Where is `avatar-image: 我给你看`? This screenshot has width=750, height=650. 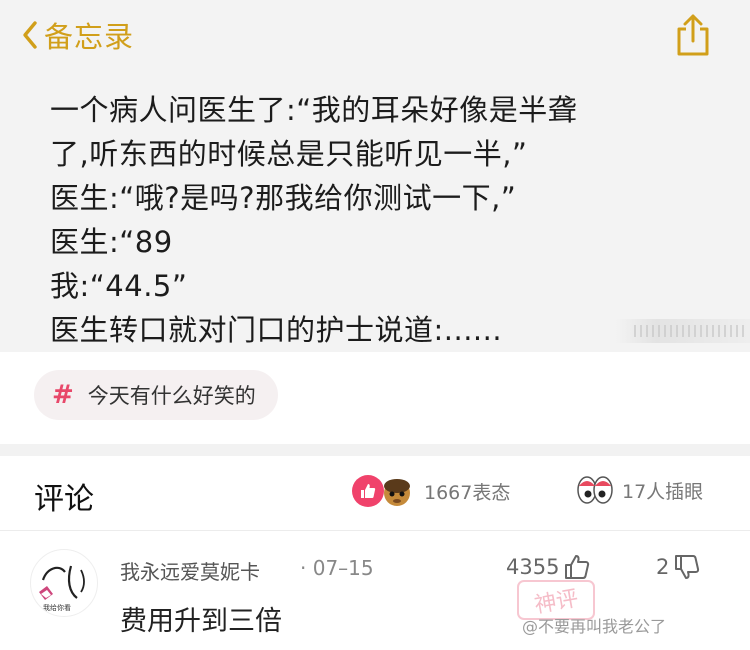
avatar-image: 我给你看 is located at coordinates (62, 588).